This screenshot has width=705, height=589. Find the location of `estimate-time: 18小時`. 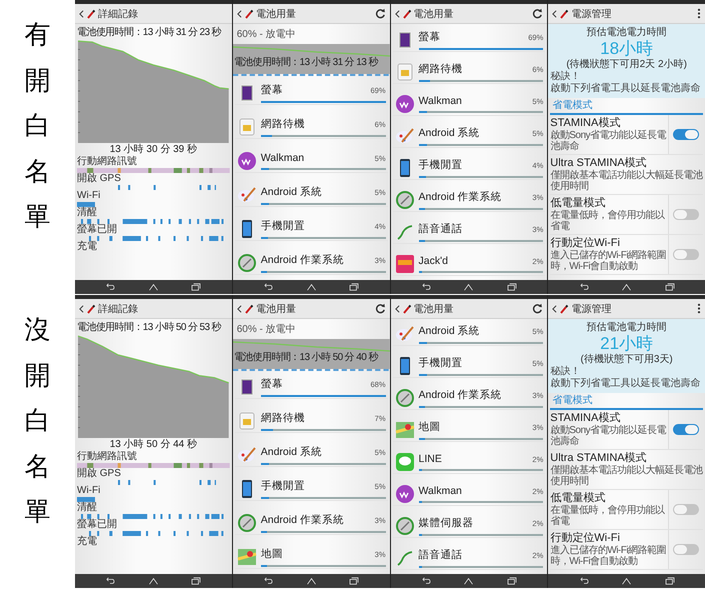

estimate-time: 18小時 is located at coordinates (627, 48).